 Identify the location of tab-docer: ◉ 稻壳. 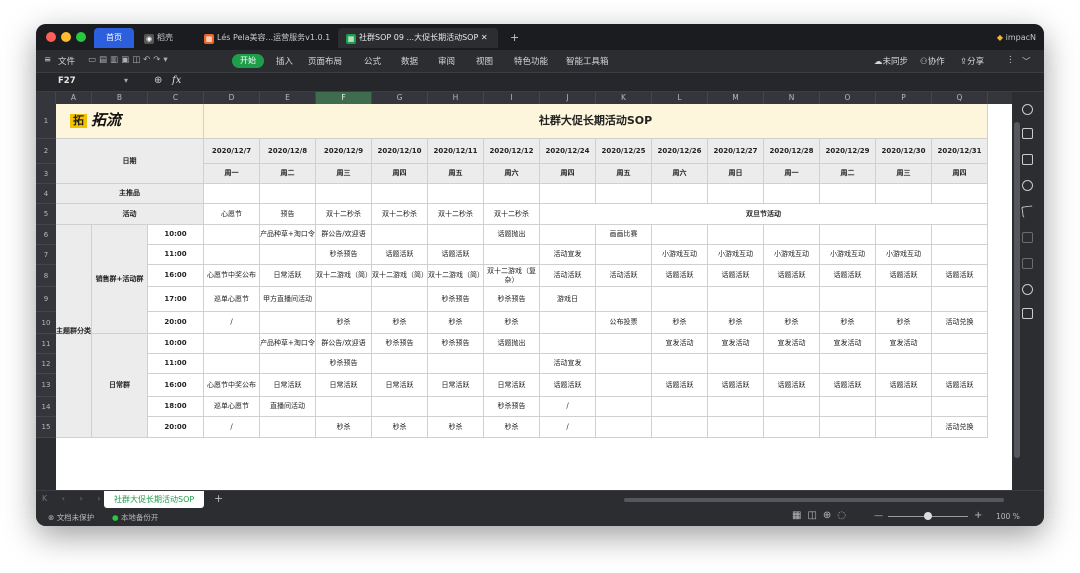
(164, 38).